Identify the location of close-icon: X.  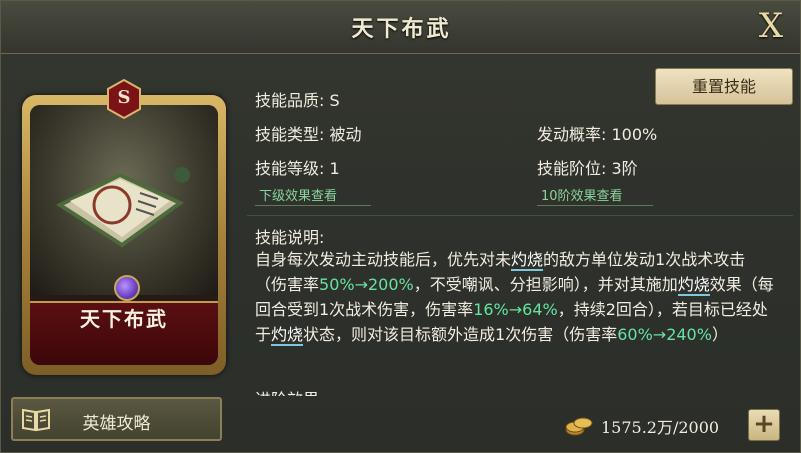
(771, 26).